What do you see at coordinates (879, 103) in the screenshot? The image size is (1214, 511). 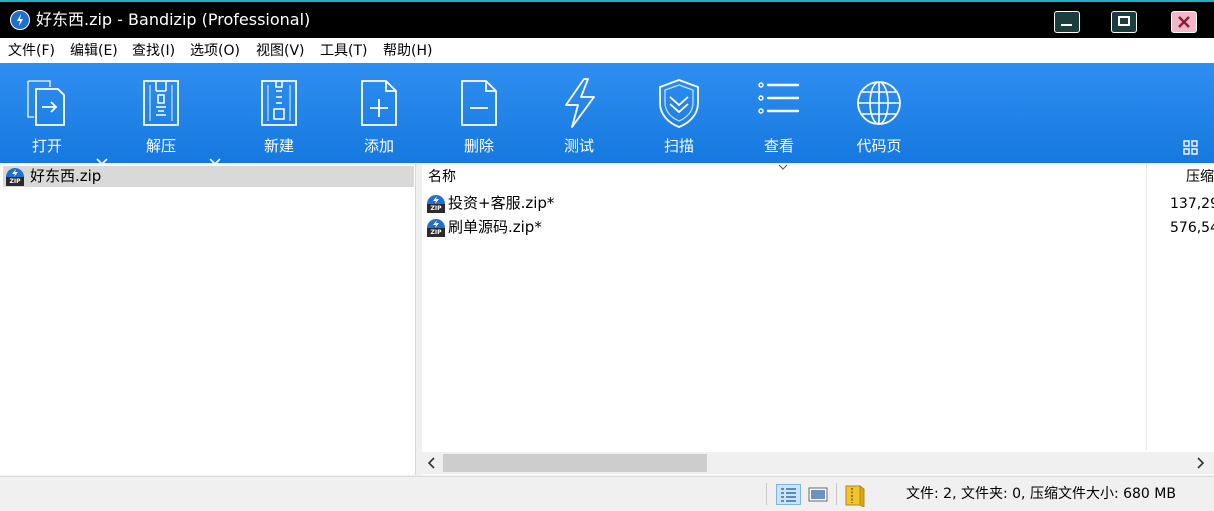 I see `codepage-globe-icon` at bounding box center [879, 103].